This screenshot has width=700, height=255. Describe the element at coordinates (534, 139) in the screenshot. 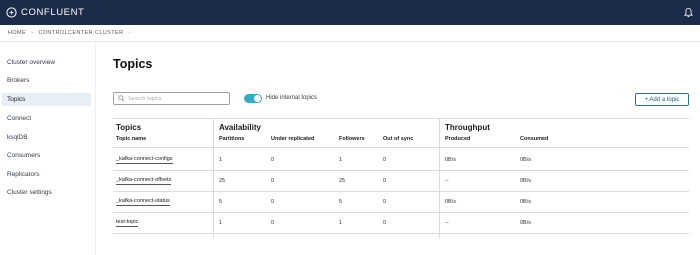

I see `col-header-consumed: Consumed` at that location.